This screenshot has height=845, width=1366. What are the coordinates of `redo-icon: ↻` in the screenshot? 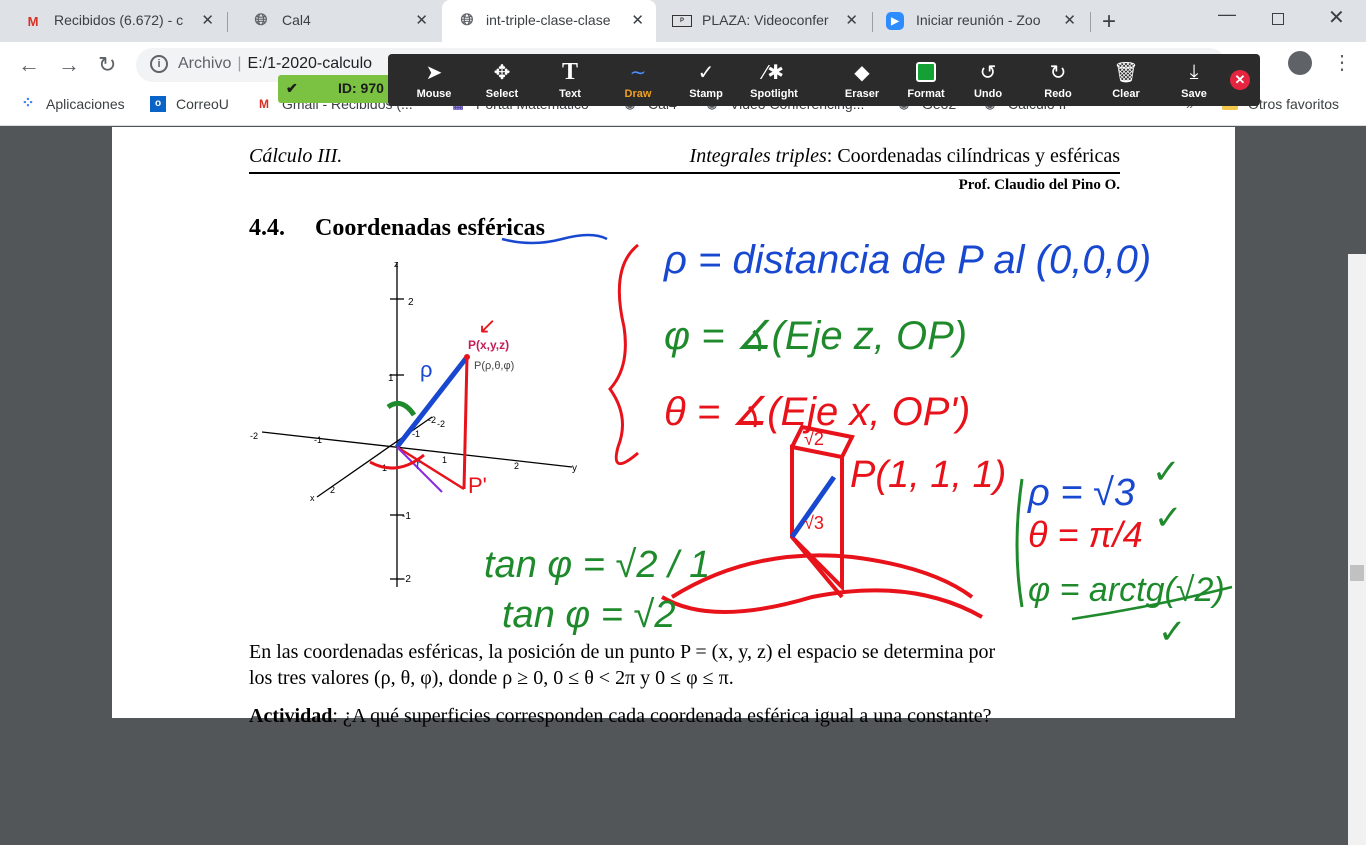 It's located at (1058, 72).